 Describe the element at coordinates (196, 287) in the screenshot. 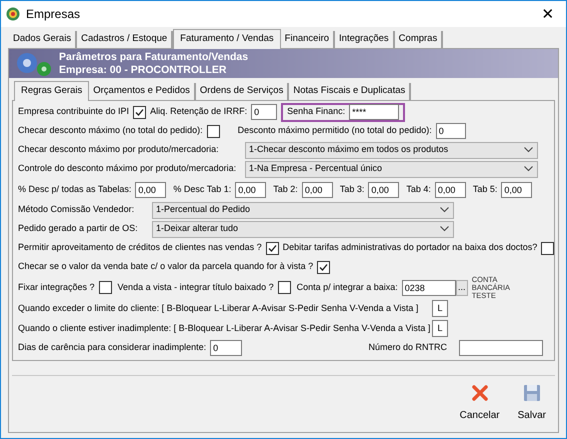

I see `field-label: Venda a vista - integrar título baixado ?` at that location.